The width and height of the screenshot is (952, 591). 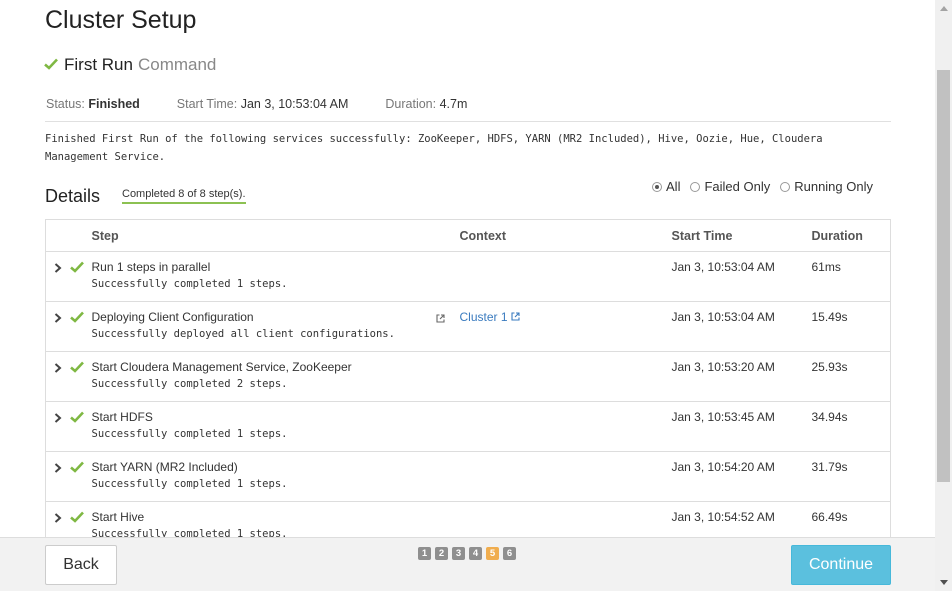 I want to click on duration-label: Duration:, so click(x=411, y=104).